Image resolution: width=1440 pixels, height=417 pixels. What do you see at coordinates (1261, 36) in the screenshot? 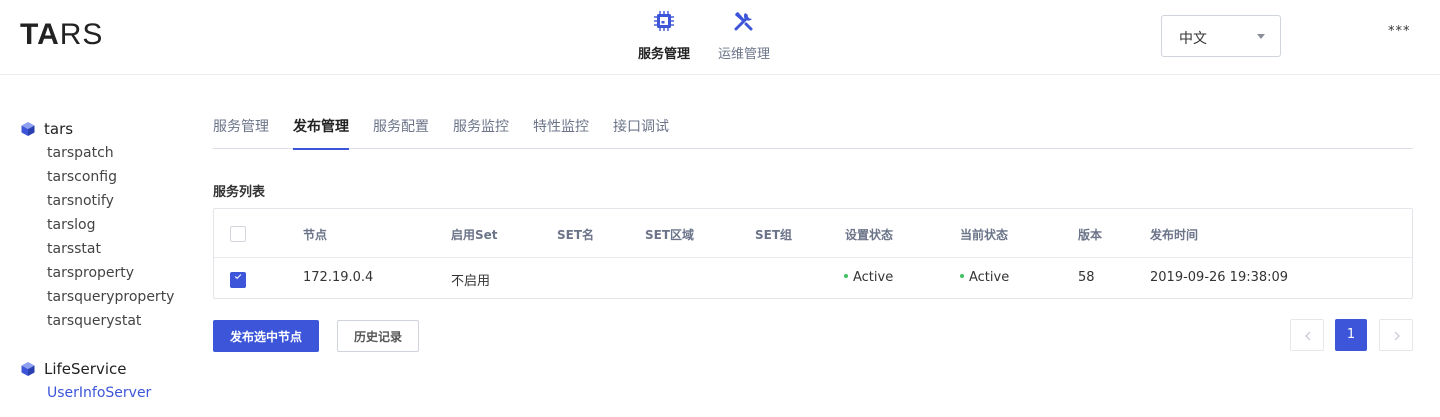
I see `caret-down-icon` at bounding box center [1261, 36].